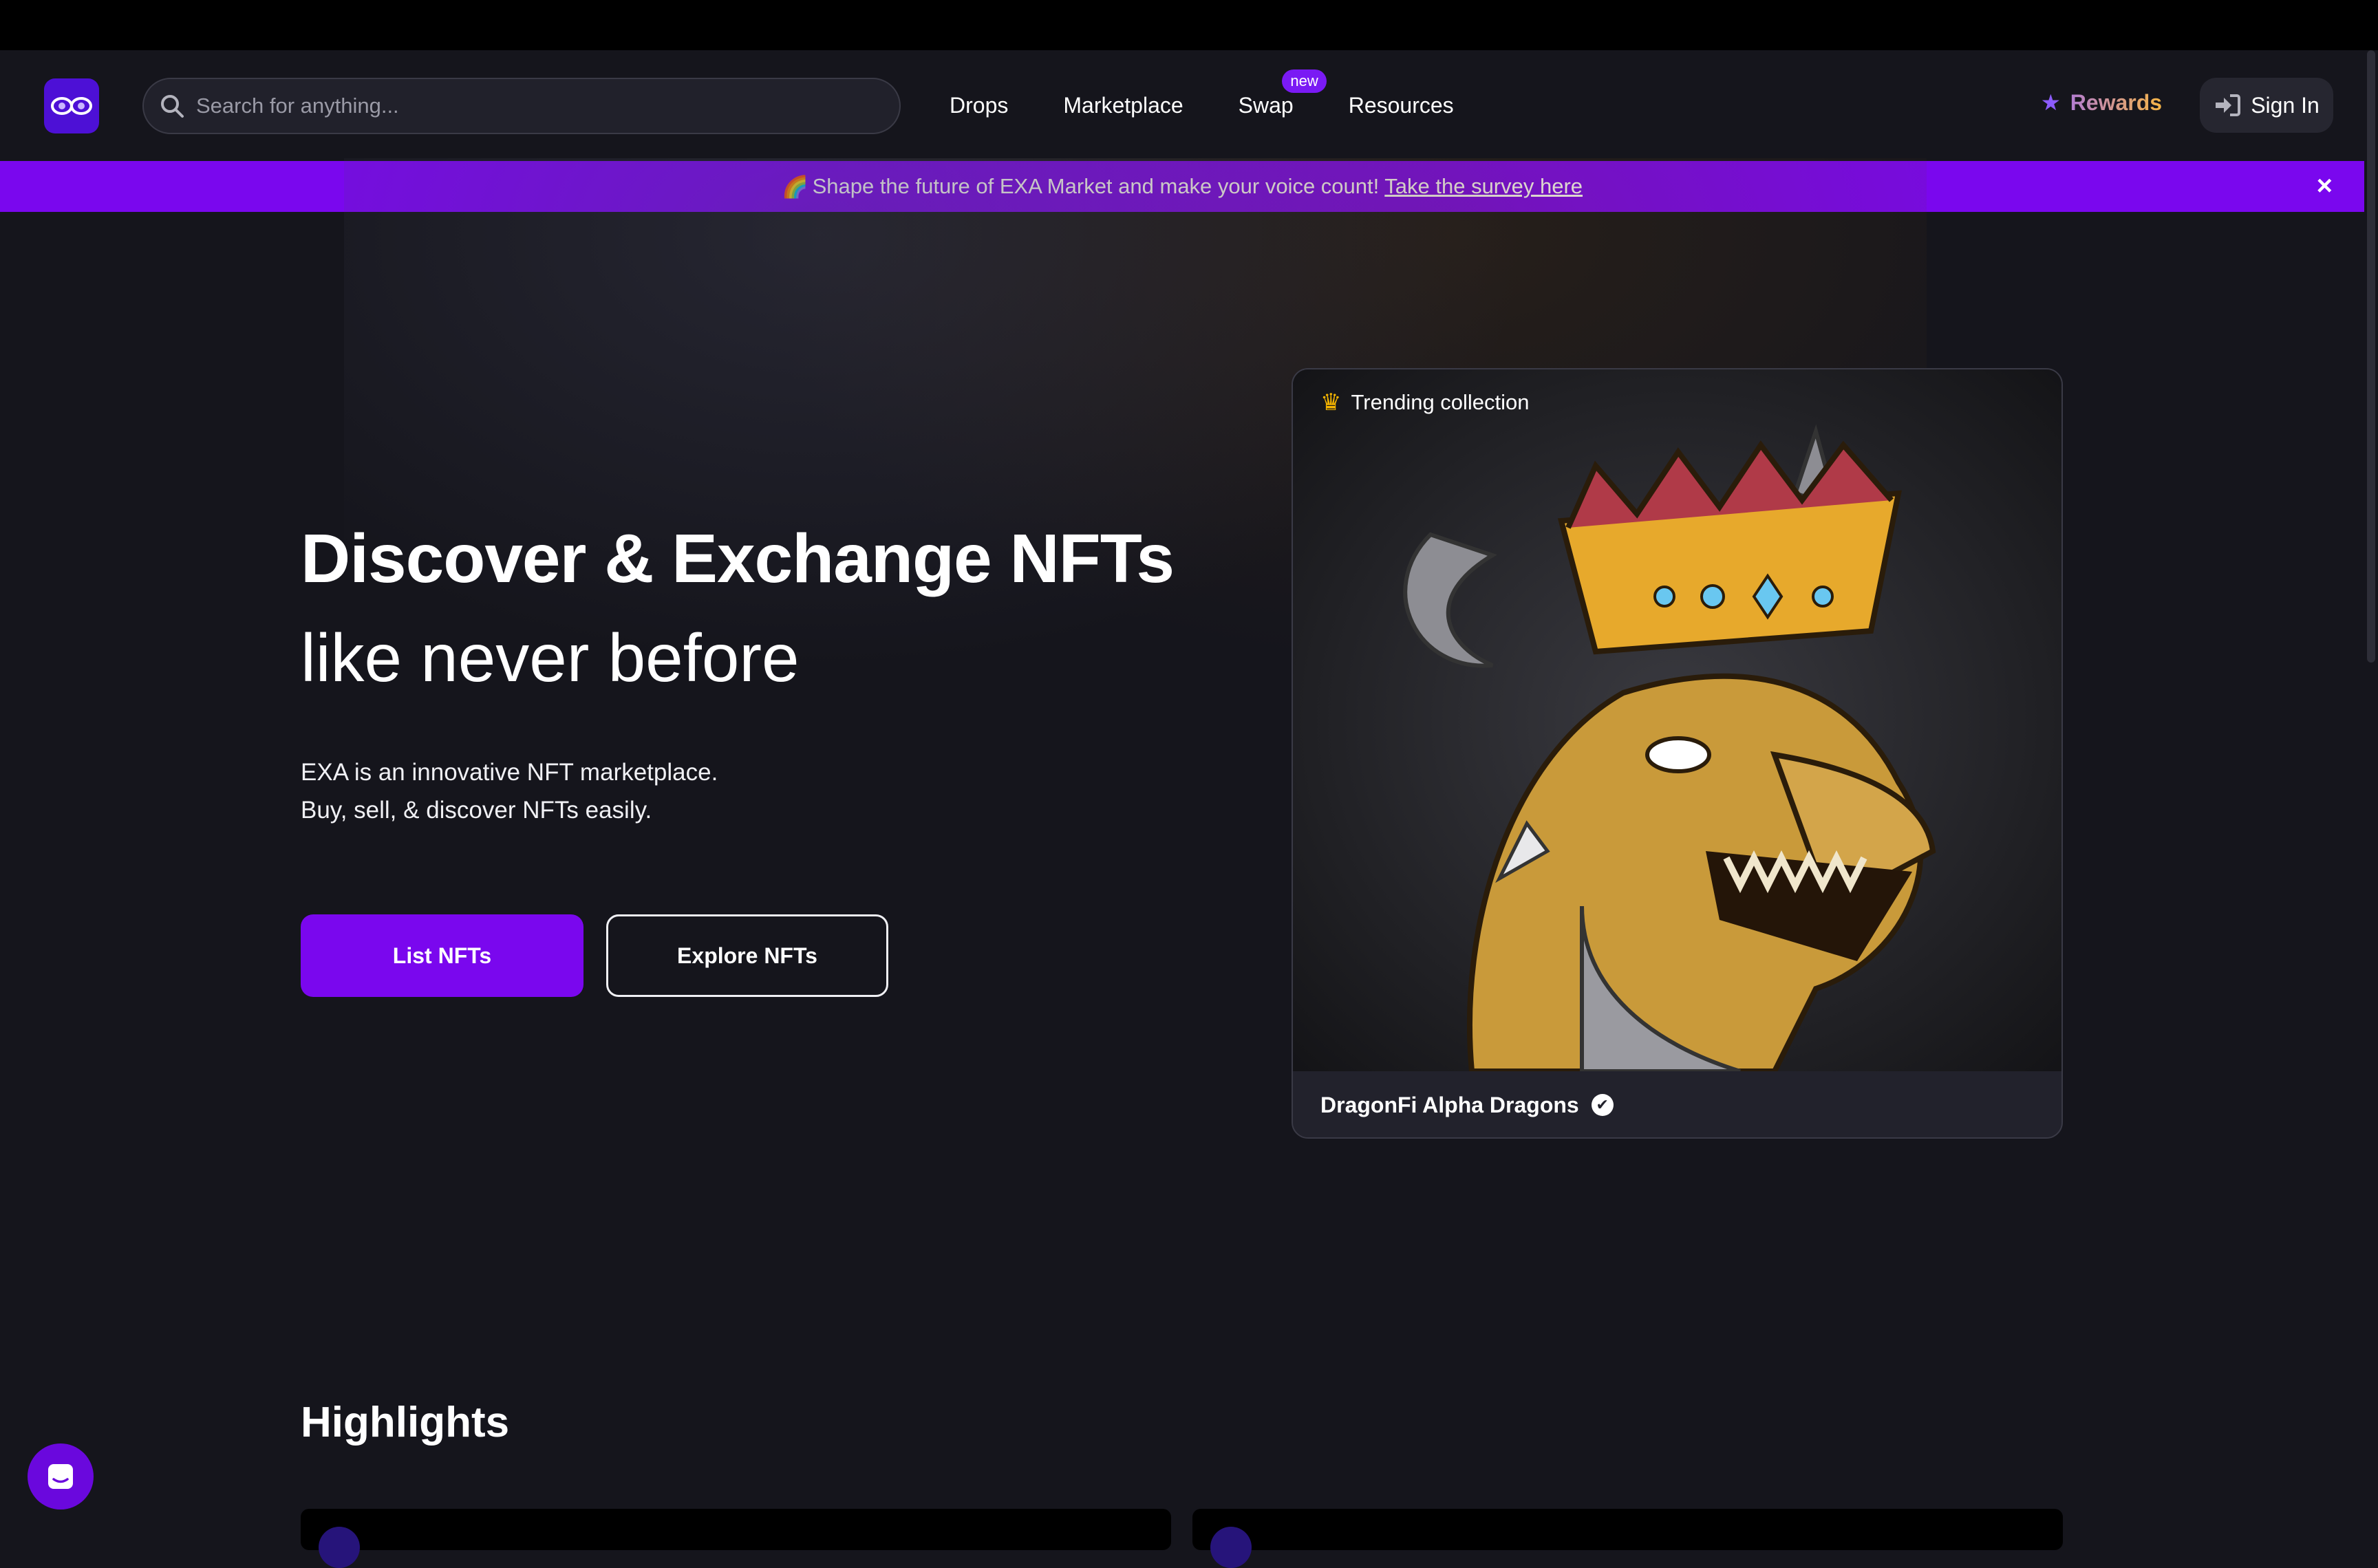  I want to click on main-nav: Drops Marketplace Swap new Resources, so click(1229, 105).